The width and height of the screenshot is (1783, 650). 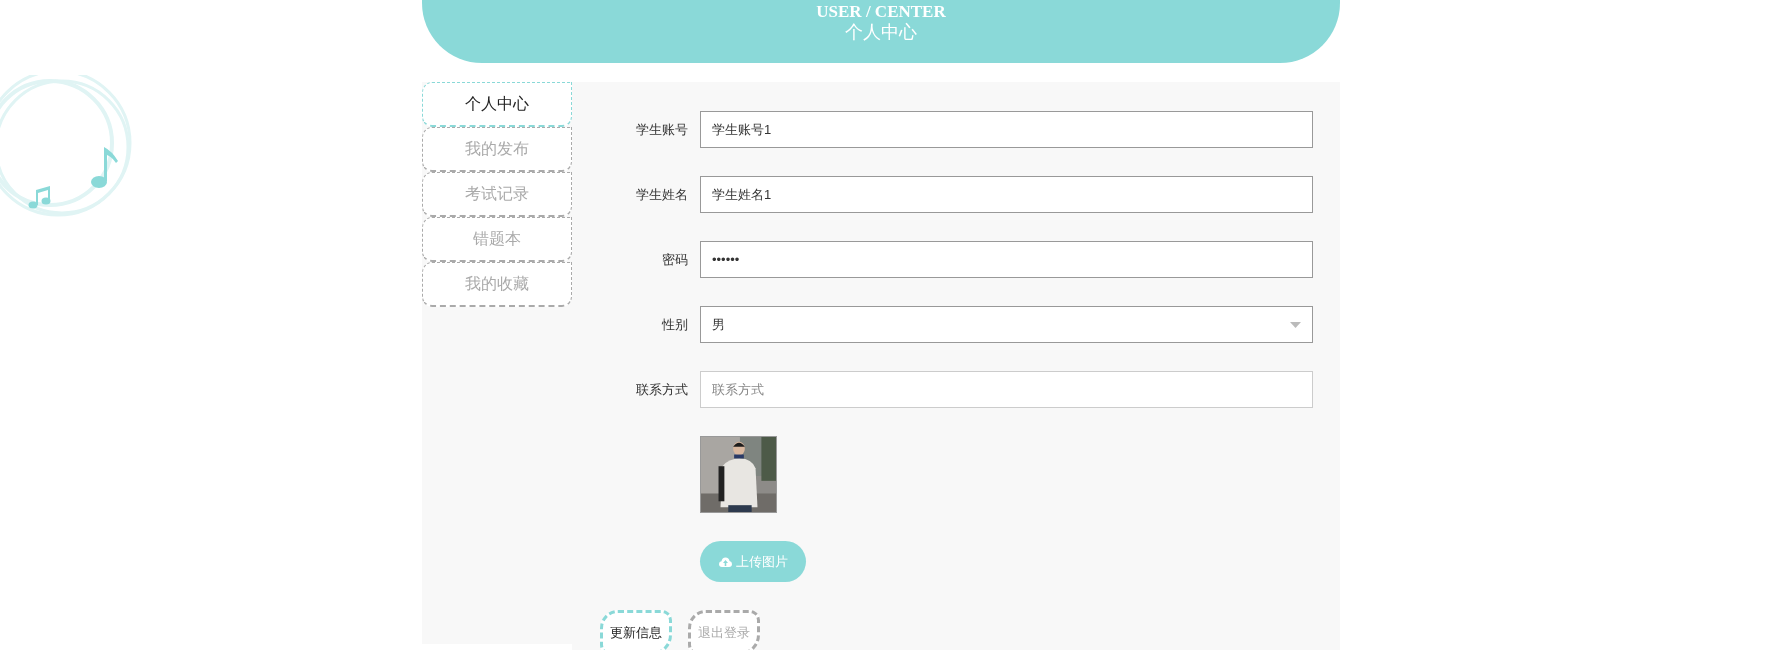 I want to click on input-field: 联系方式, so click(x=1006, y=389).